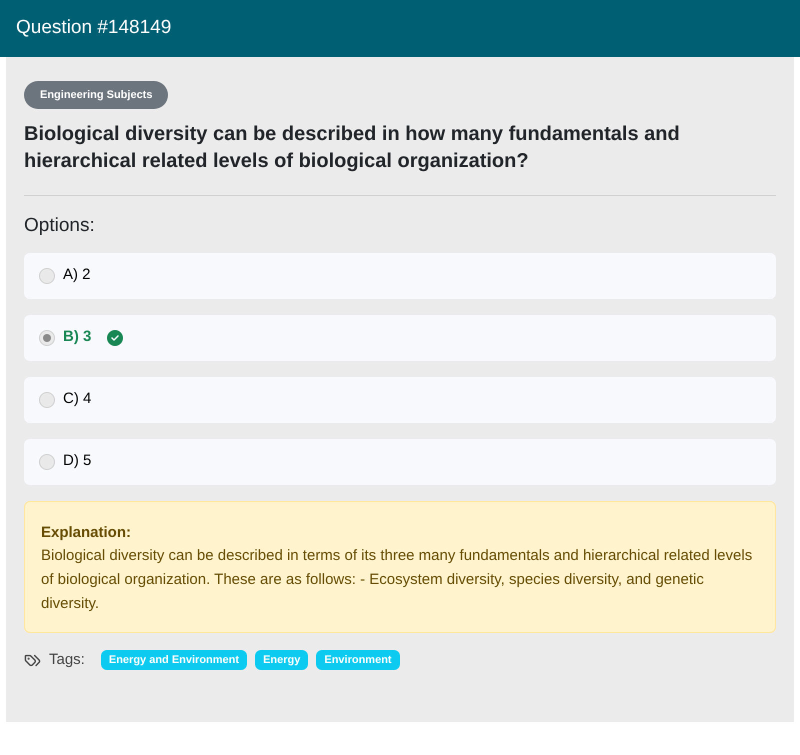 Image resolution: width=800 pixels, height=755 pixels. Describe the element at coordinates (67, 660) in the screenshot. I see `tags-label: Tags:` at that location.